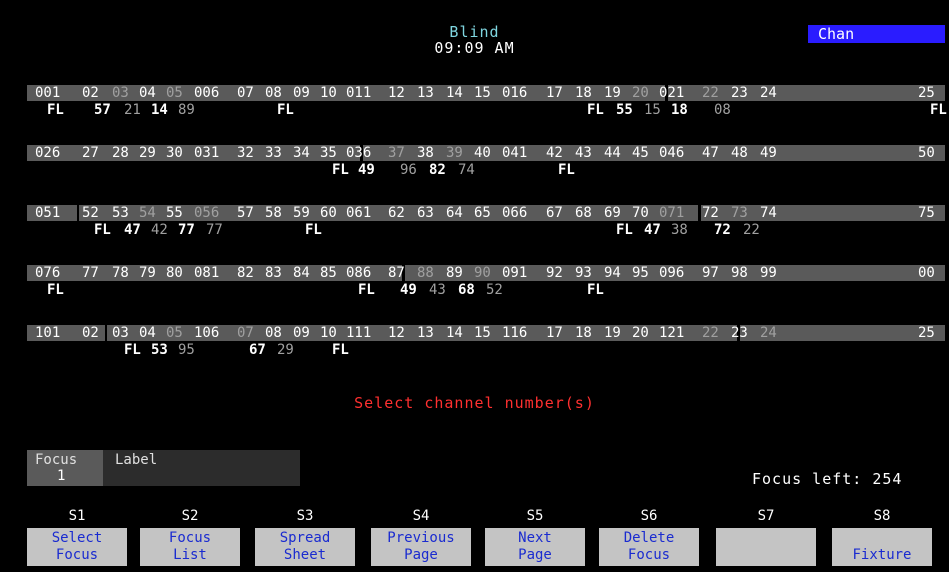  I want to click on channel-number: 34, so click(301, 153).